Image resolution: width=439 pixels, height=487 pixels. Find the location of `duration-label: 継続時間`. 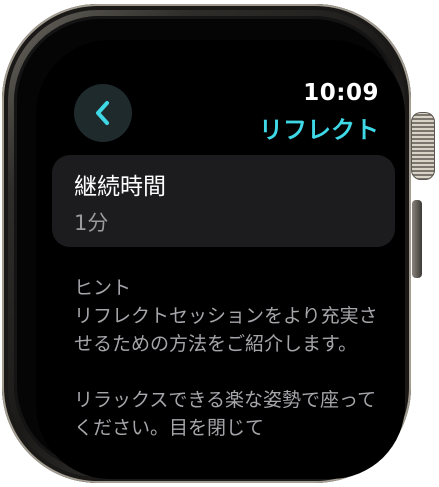

duration-label: 継続時間 is located at coordinates (120, 187).